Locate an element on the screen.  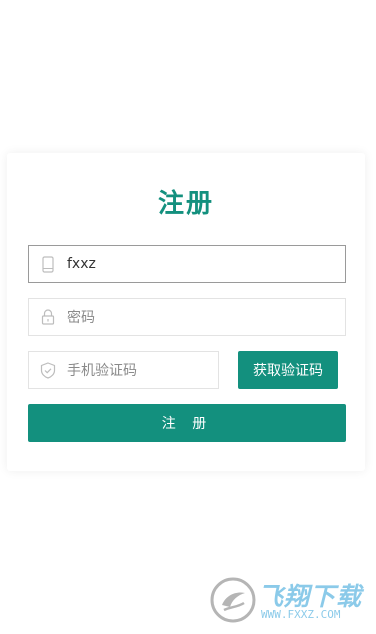
watermark: 飞翔下载 WWW.FXXZ.COM is located at coordinates (288, 600).